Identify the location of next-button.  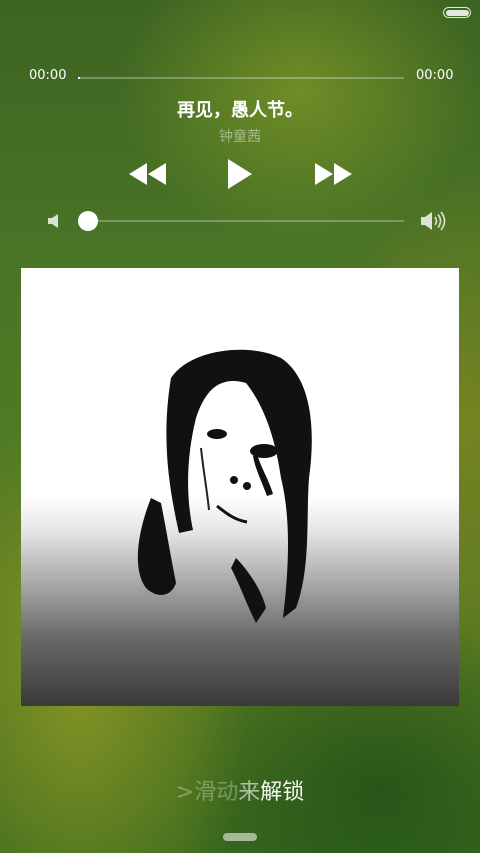
(333, 174).